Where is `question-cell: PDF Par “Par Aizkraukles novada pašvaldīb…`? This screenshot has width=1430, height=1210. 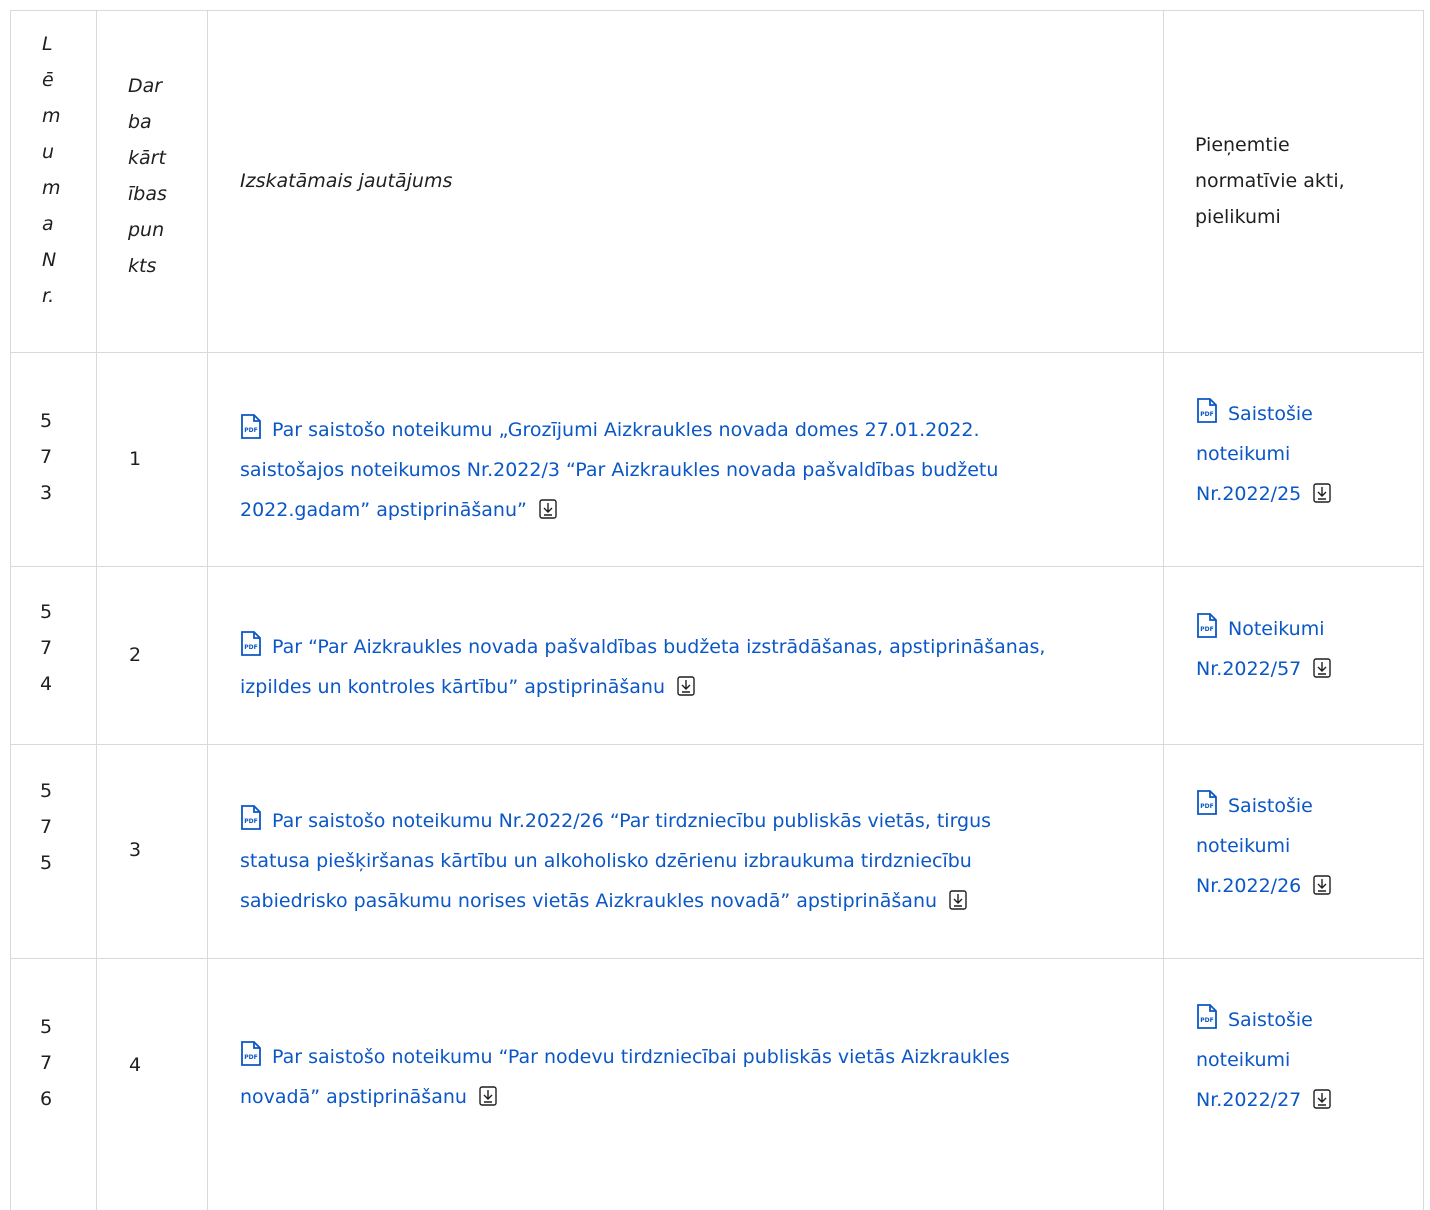 question-cell: PDF Par “Par Aizkraukles novada pašvaldīb… is located at coordinates (685, 667).